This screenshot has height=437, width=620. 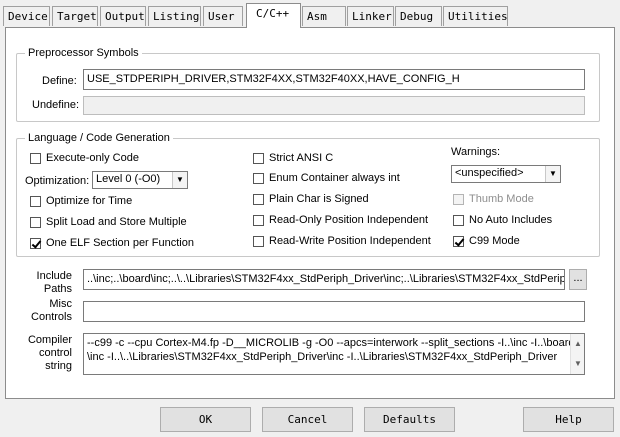 I want to click on thumb-mode-label: Thumb Mode, so click(x=501, y=199).